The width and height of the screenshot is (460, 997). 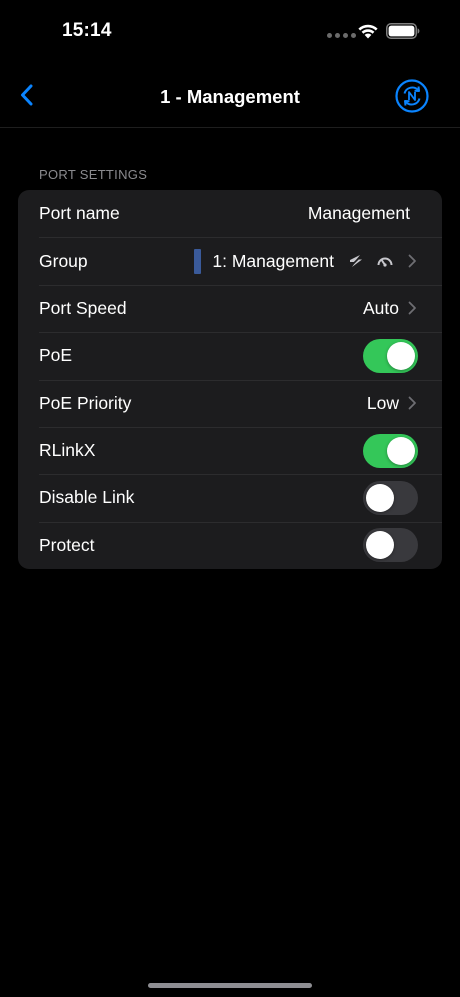 I want to click on rlinkx-toggle, so click(x=390, y=450).